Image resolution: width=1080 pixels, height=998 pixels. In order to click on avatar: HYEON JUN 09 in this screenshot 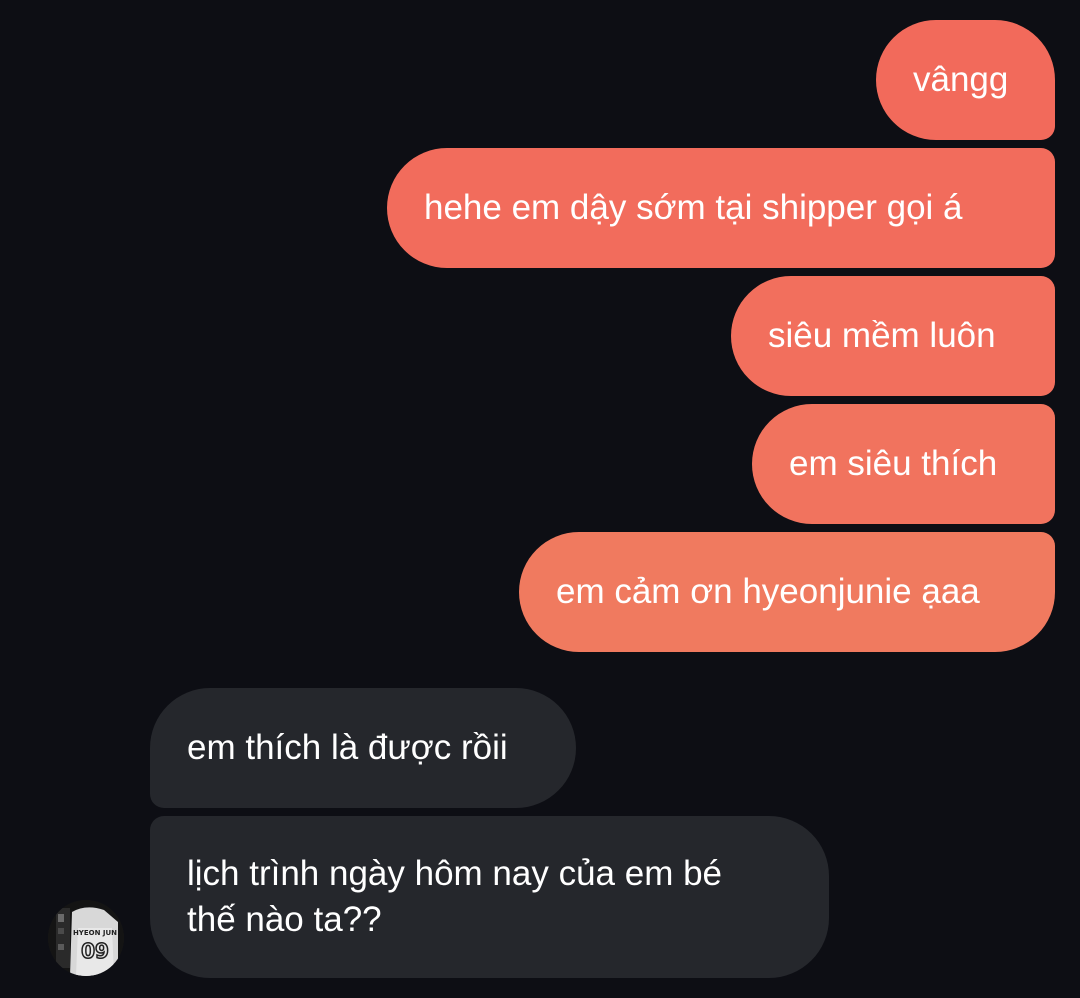, I will do `click(86, 938)`.